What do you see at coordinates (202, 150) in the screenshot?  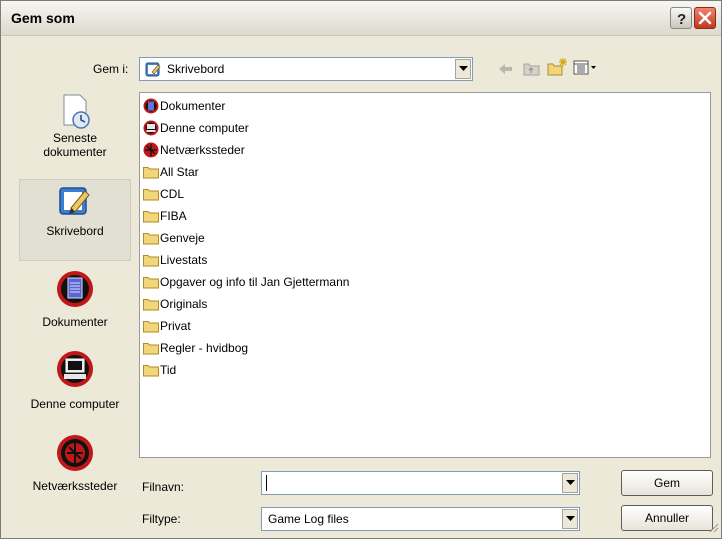 I see `list-item-label: Netværkssteder` at bounding box center [202, 150].